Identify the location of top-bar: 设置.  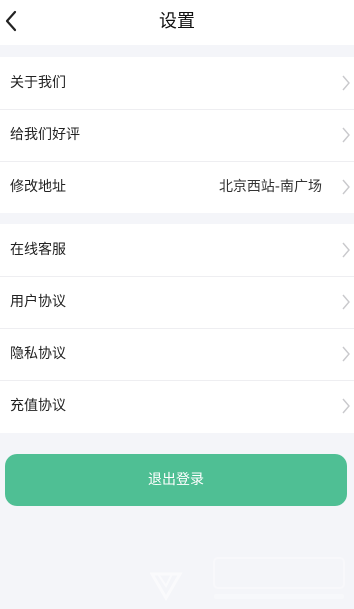
(177, 22).